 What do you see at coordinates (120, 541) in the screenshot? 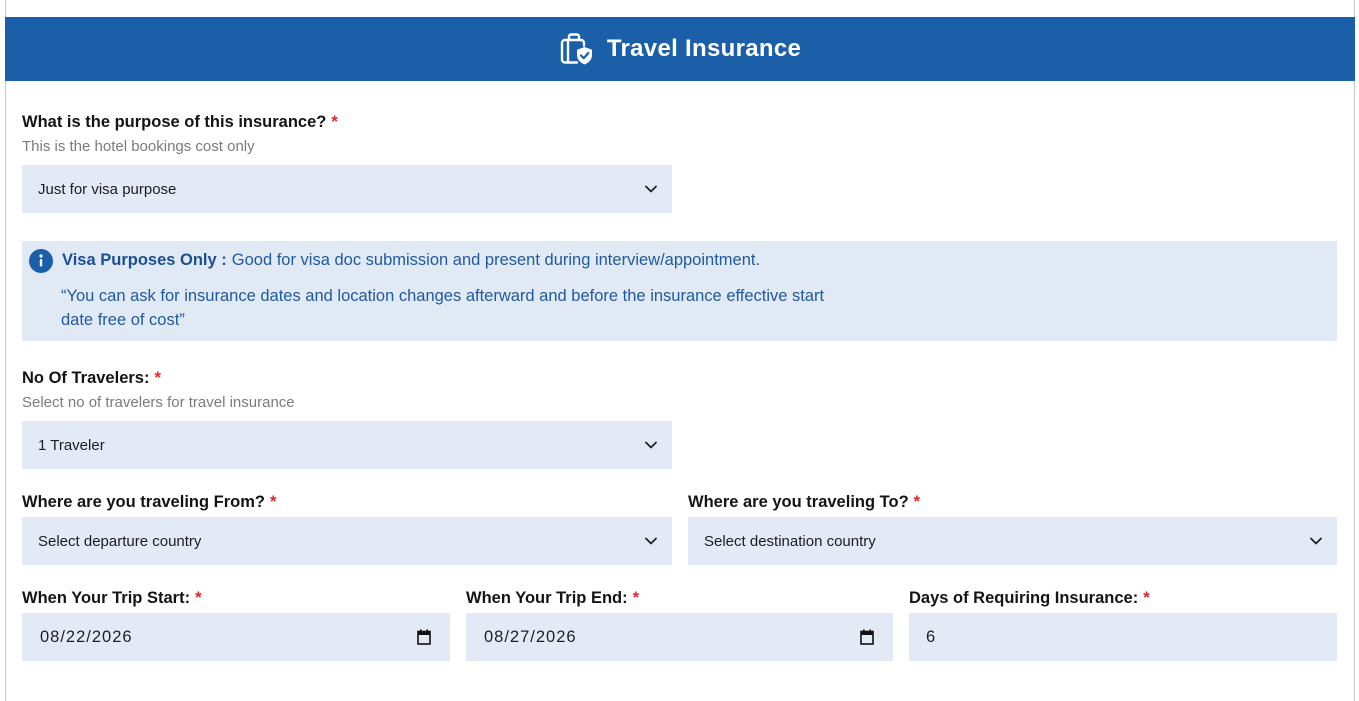
I see `origin-select-value: Select departure country` at bounding box center [120, 541].